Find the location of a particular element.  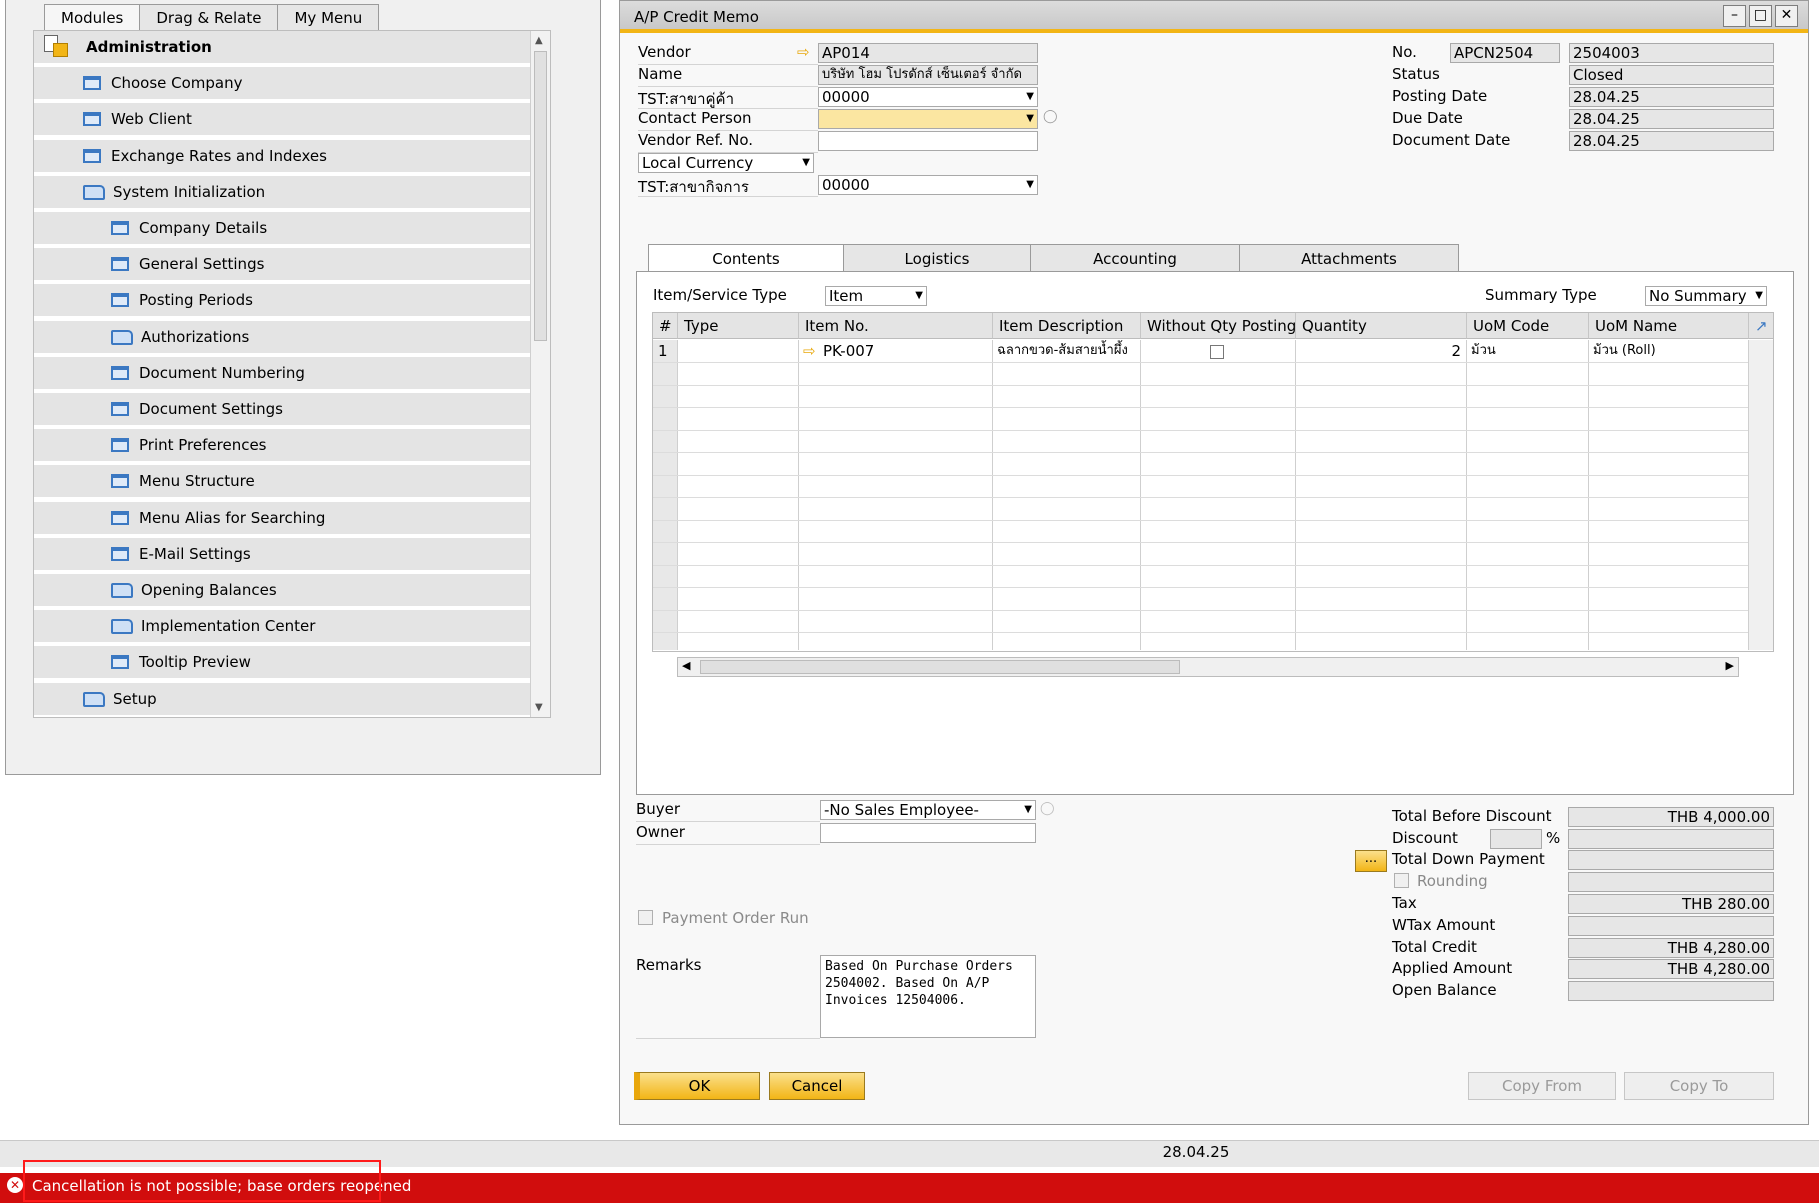

doc-number-field: 2504003 is located at coordinates (1671, 53).